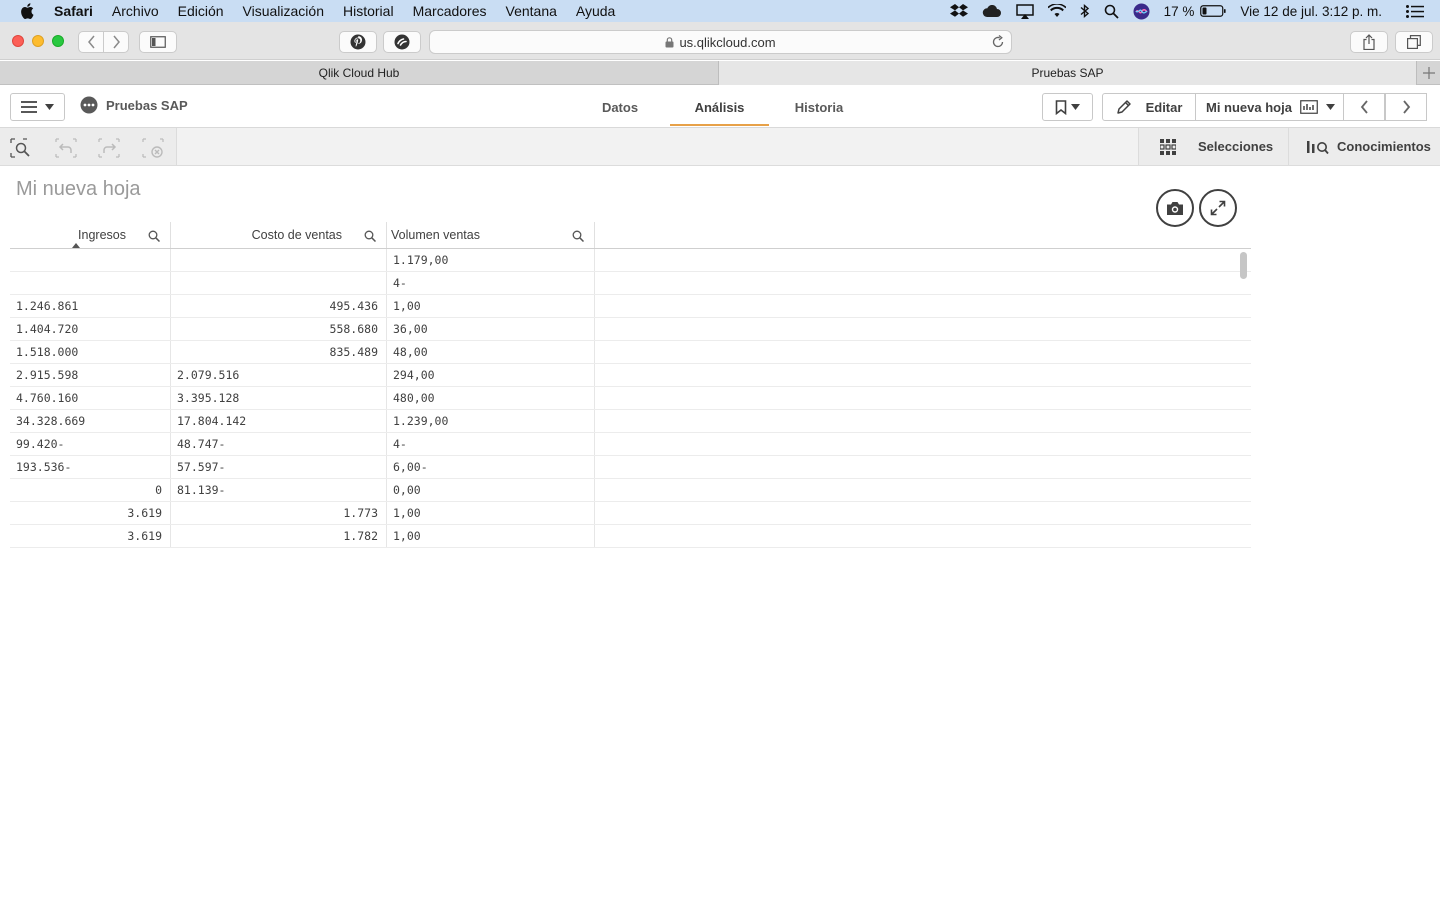 The width and height of the screenshot is (1440, 900). I want to click on sheet-selector: Mi nueva hoja, so click(1269, 107).